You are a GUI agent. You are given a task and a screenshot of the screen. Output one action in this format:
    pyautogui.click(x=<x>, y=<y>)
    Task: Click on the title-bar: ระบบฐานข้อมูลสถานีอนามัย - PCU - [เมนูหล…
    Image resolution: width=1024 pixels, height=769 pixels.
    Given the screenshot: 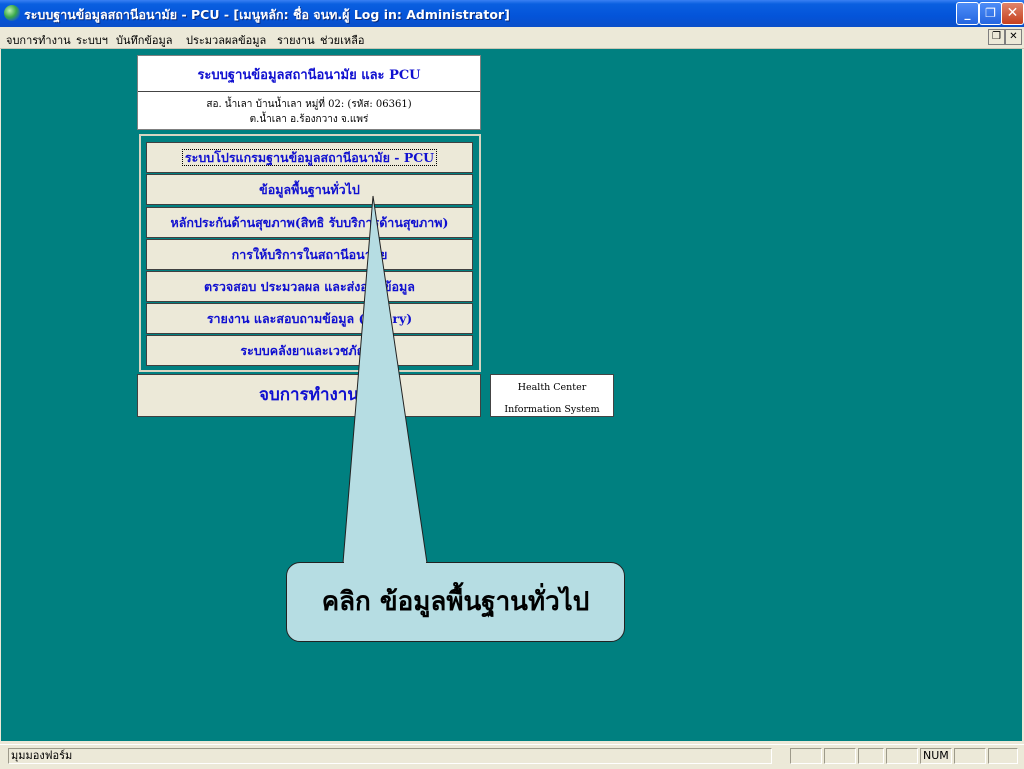 What is the action you would take?
    pyautogui.click(x=512, y=13)
    